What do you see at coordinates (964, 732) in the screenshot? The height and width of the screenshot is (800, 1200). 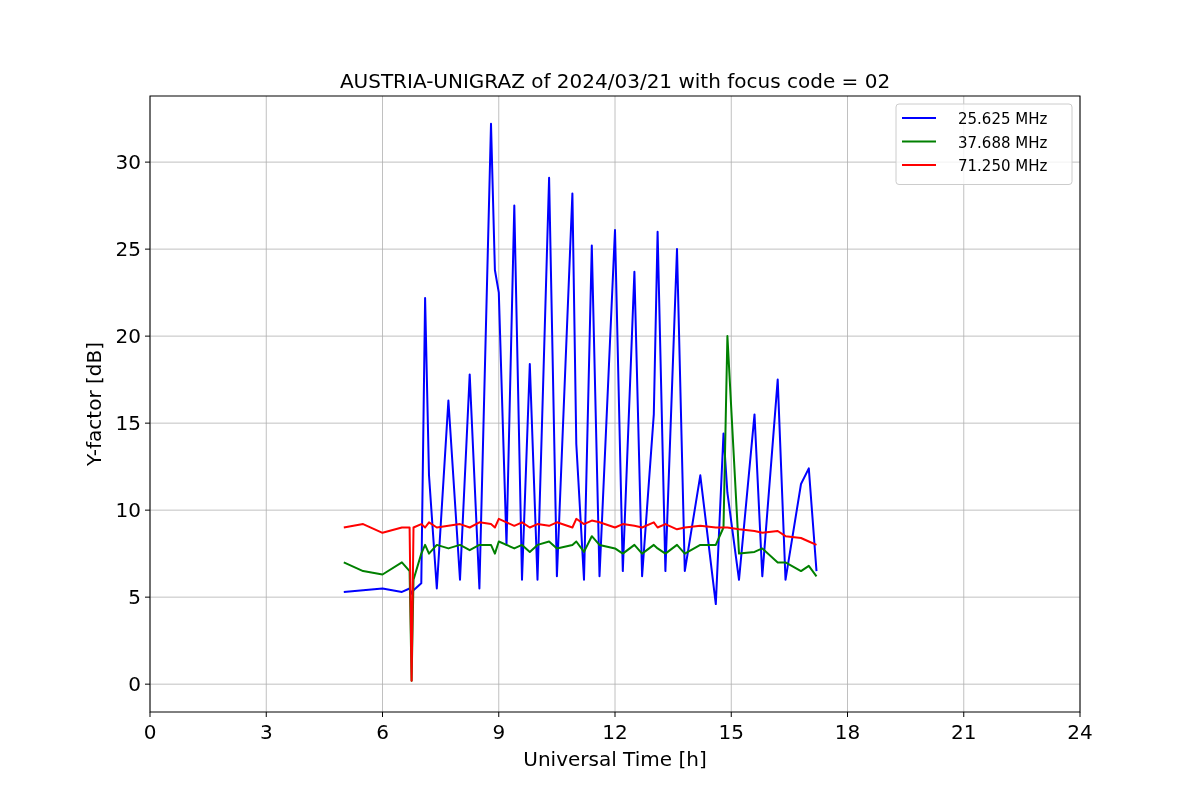 I see `x-tick-label: 21` at bounding box center [964, 732].